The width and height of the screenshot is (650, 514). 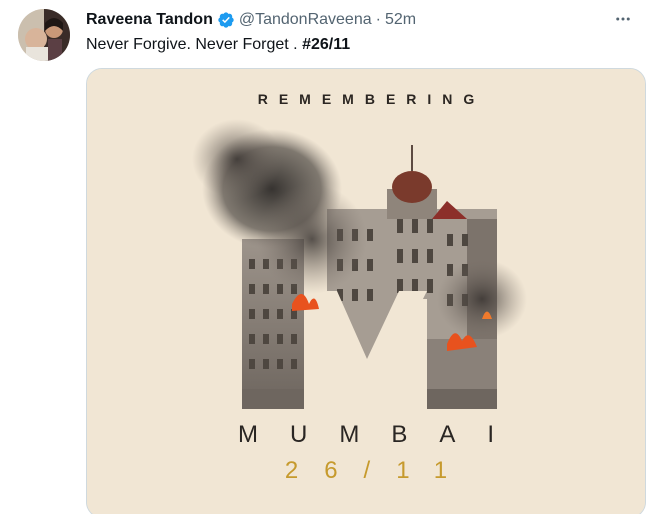 I want to click on profile-photo-icon, so click(x=44, y=35).